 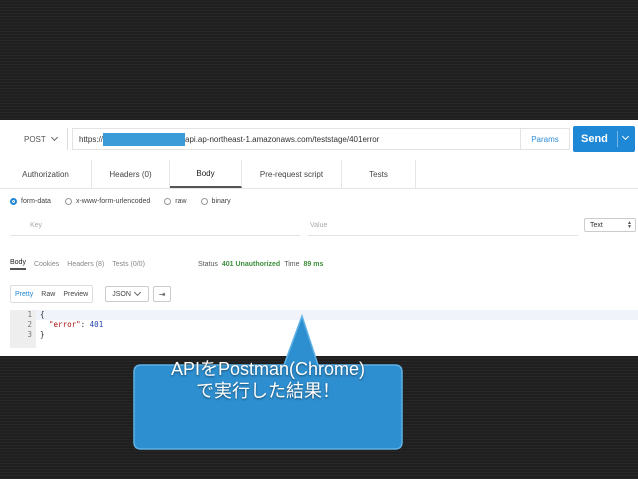 I want to click on response-status: Status 401 Unauthorized Time 89 ms, so click(x=260, y=264).